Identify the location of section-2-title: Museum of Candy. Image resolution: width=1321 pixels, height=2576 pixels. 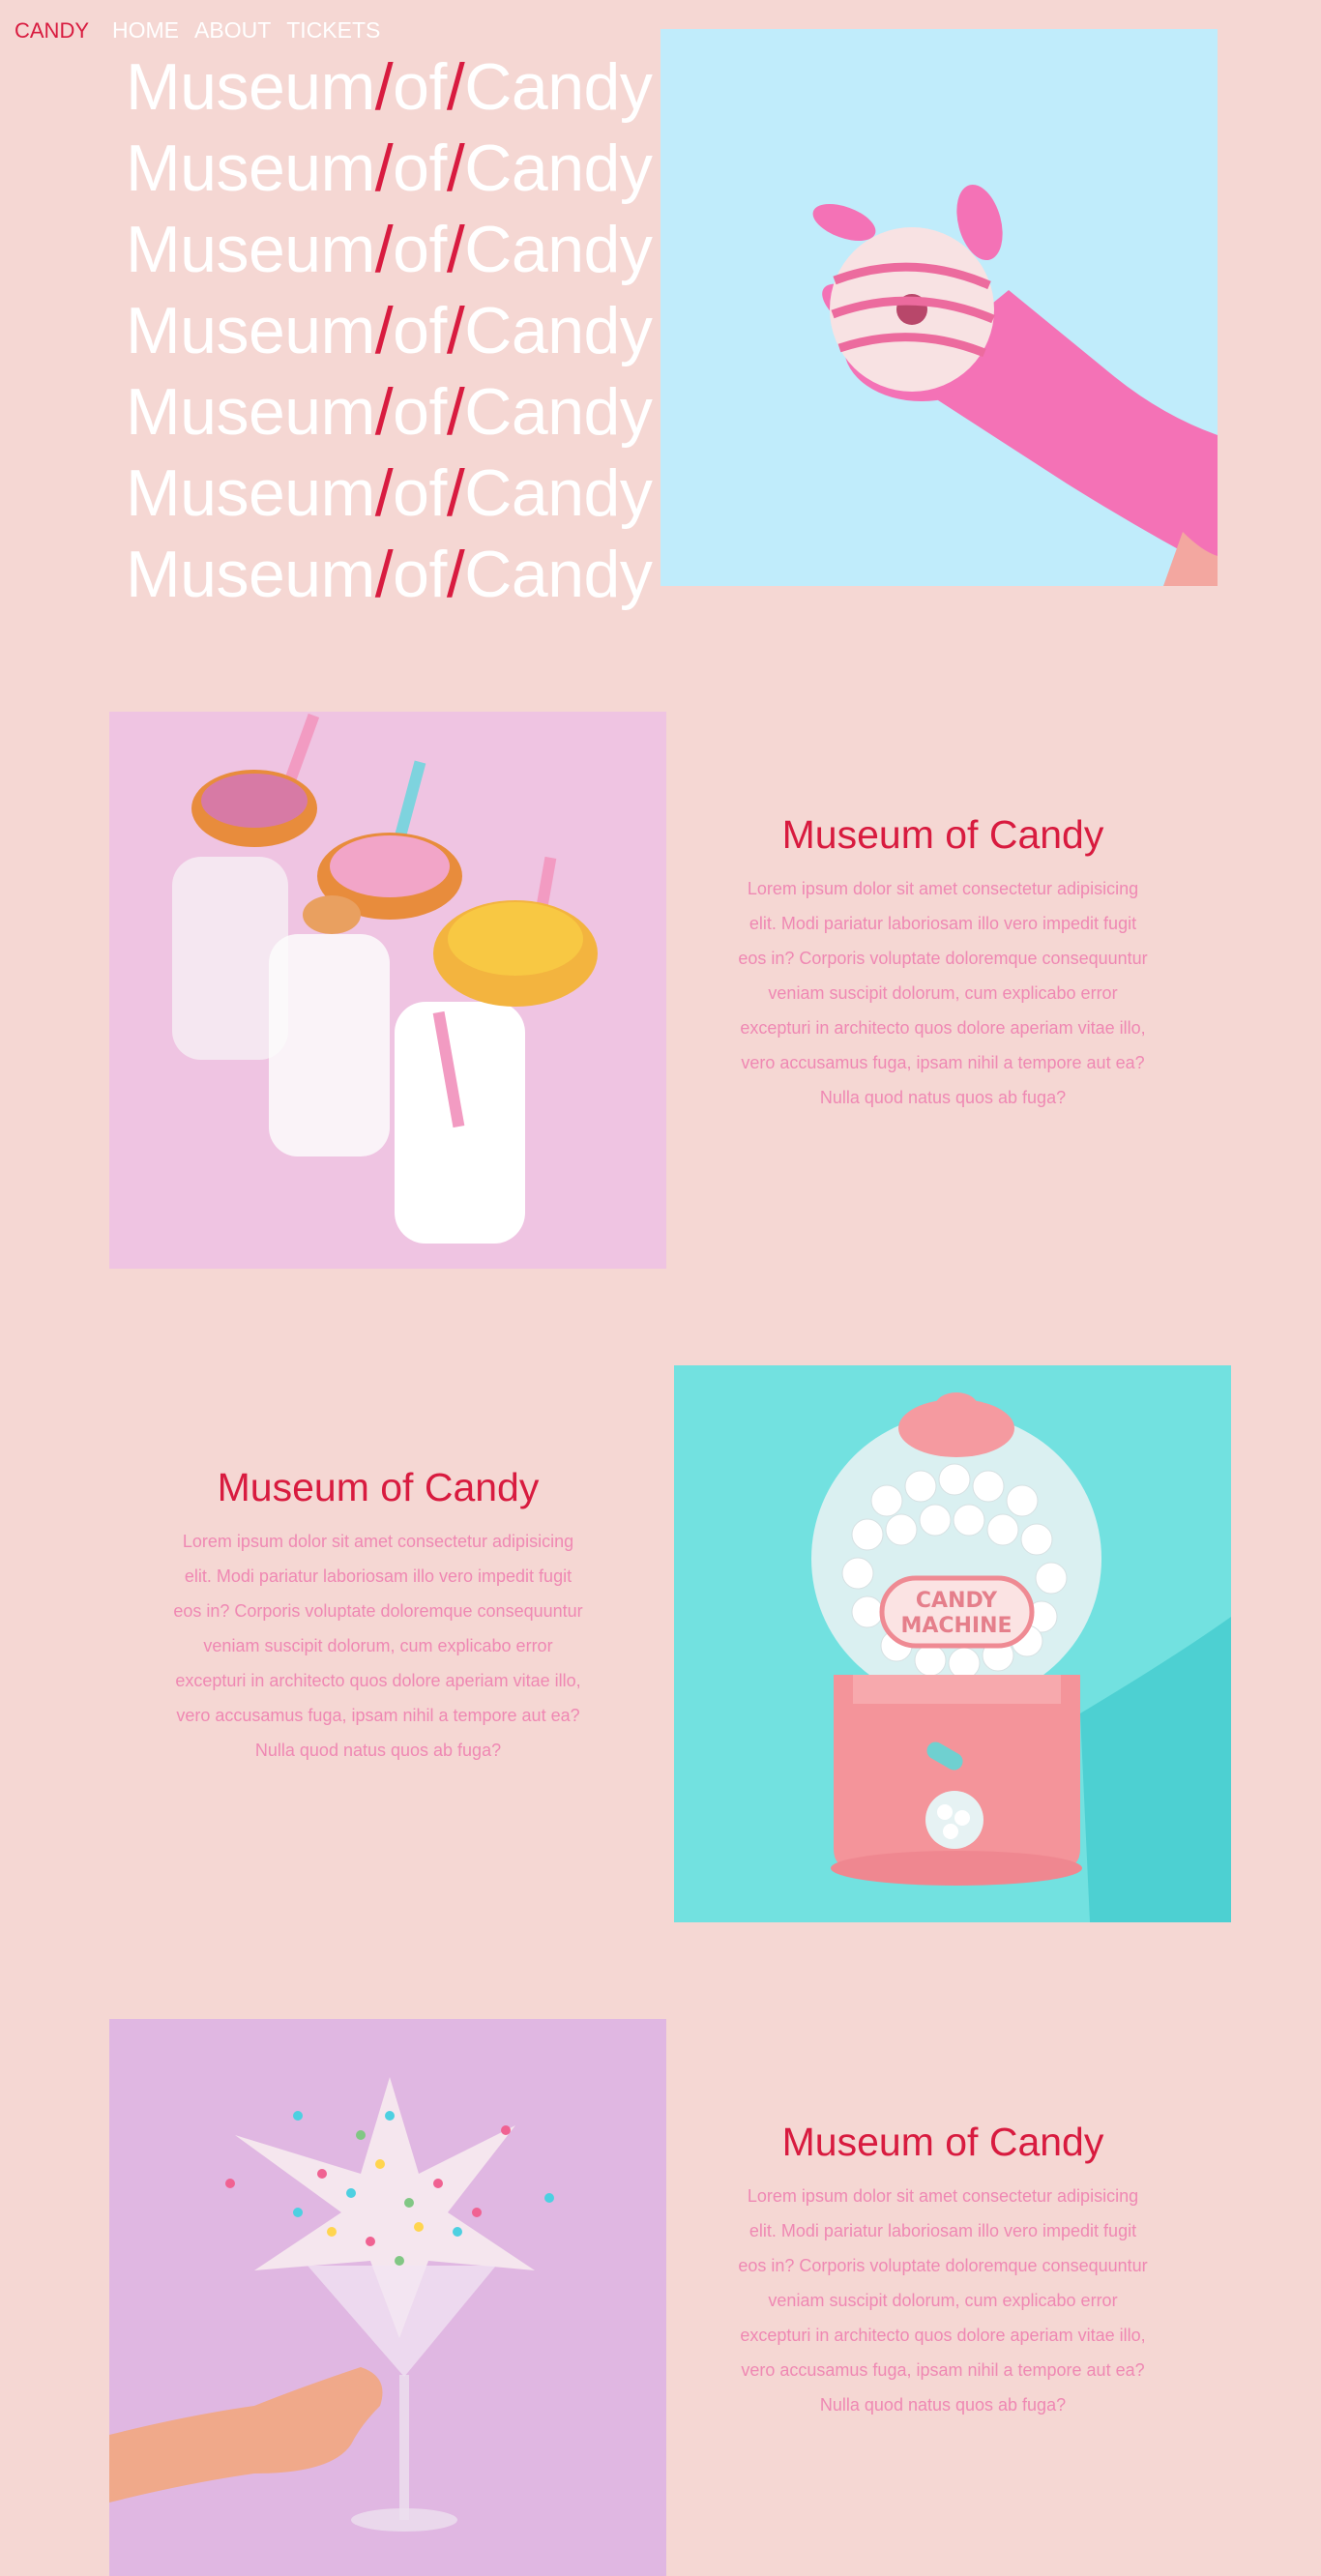
(378, 1487).